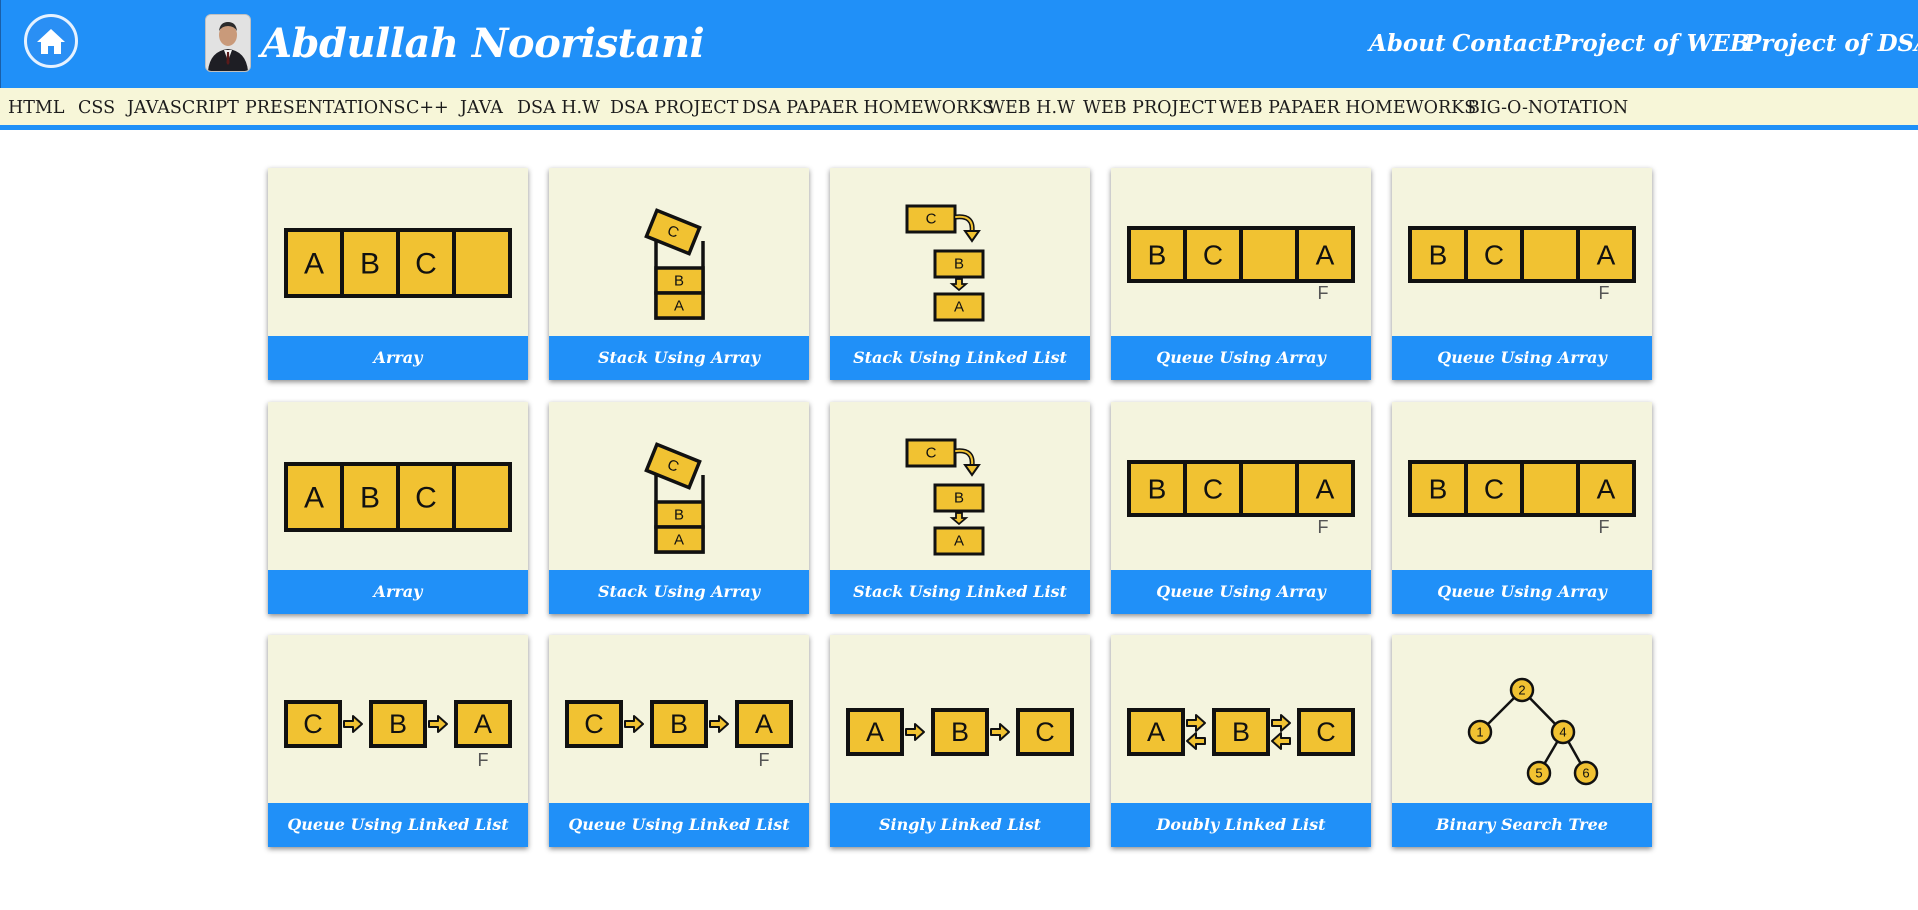  What do you see at coordinates (1651, 44) in the screenshot?
I see `nav-project-web: Project of WEB` at bounding box center [1651, 44].